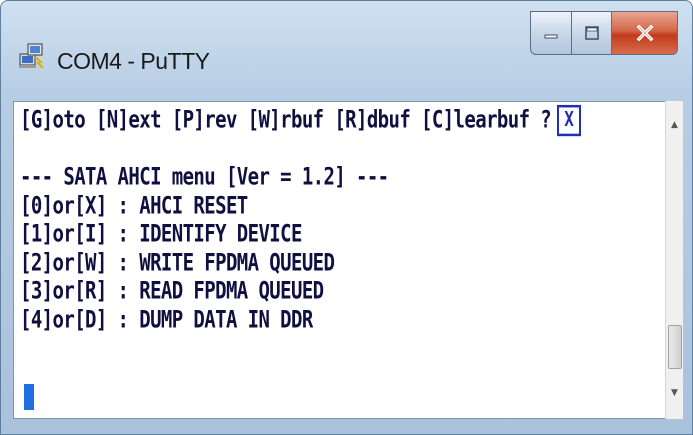 The height and width of the screenshot is (435, 693). Describe the element at coordinates (32, 55) in the screenshot. I see `putty-icon` at that location.